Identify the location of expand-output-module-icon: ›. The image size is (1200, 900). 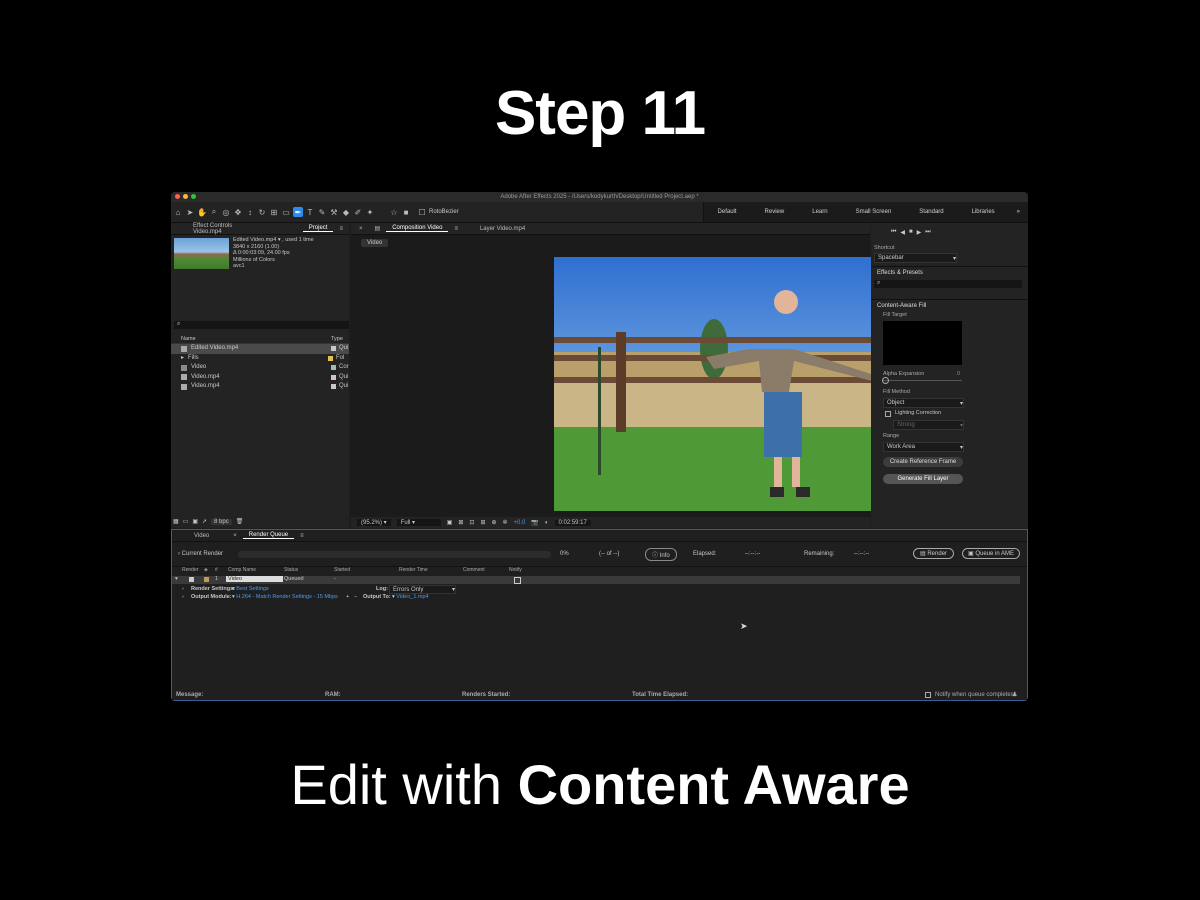
(183, 597).